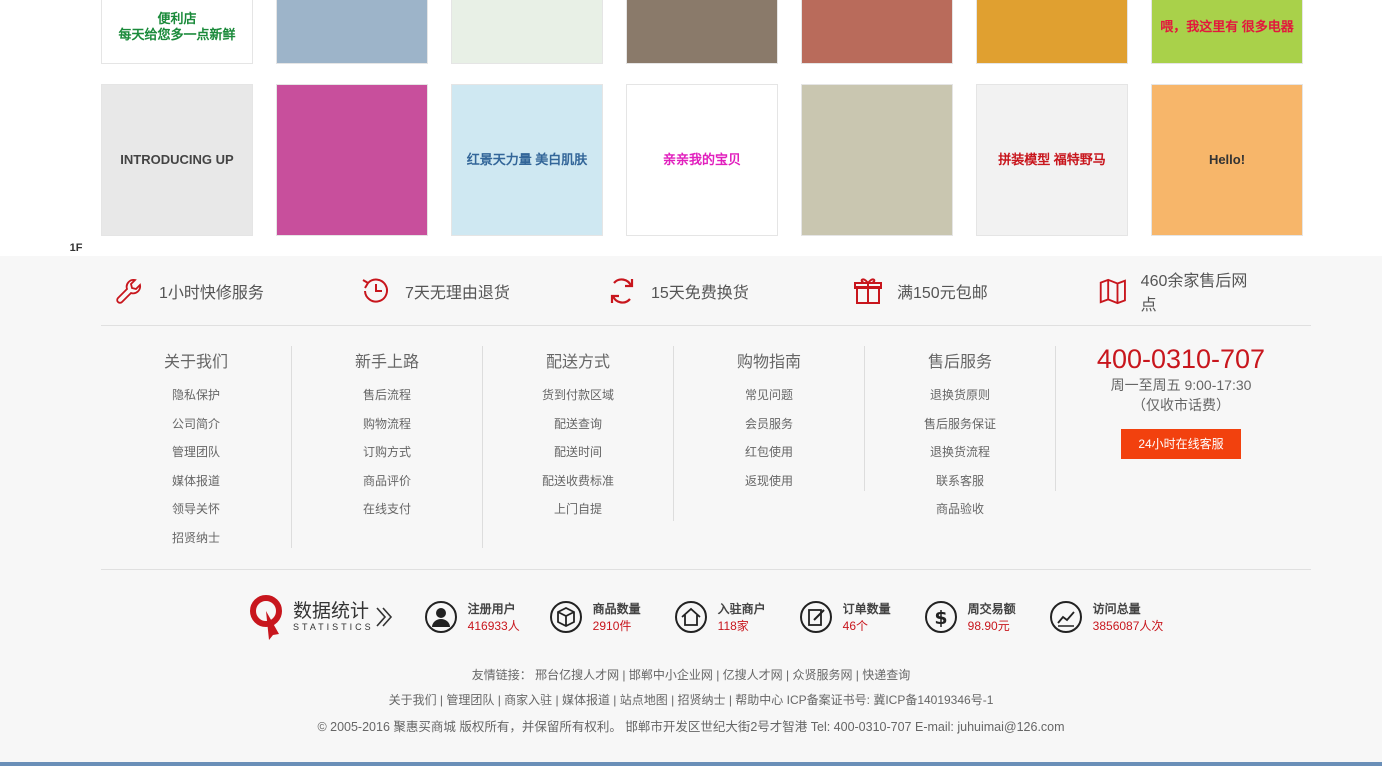 The image size is (1382, 766). I want to click on product-image-text: 亲亲我的宝贝, so click(701, 160).